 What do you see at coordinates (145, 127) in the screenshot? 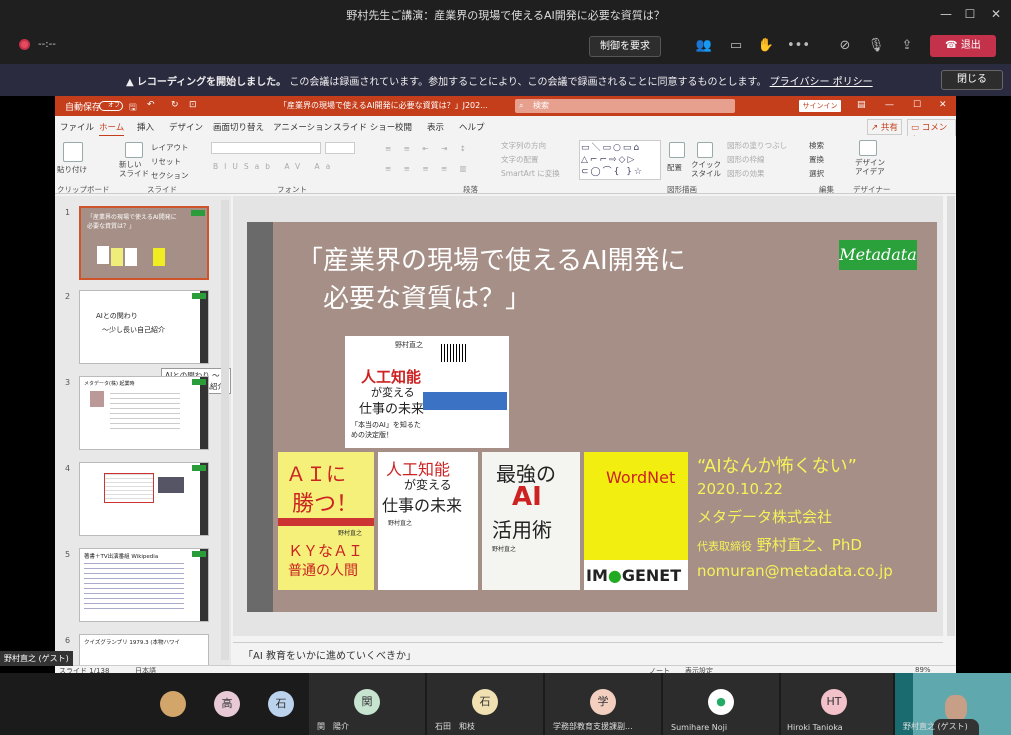
I see `tab-insert: 挿入` at bounding box center [145, 127].